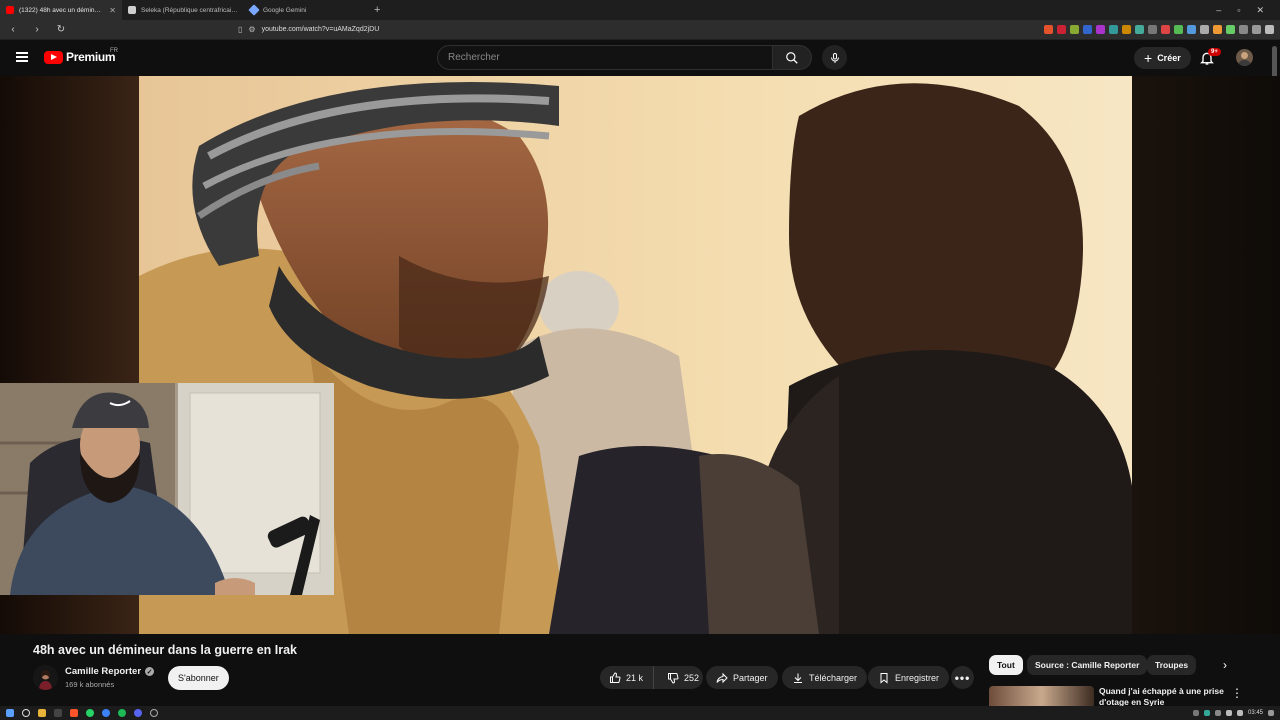 The image size is (1280, 720). Describe the element at coordinates (1237, 693) in the screenshot. I see `recommended-more-icon: ⋮` at that location.